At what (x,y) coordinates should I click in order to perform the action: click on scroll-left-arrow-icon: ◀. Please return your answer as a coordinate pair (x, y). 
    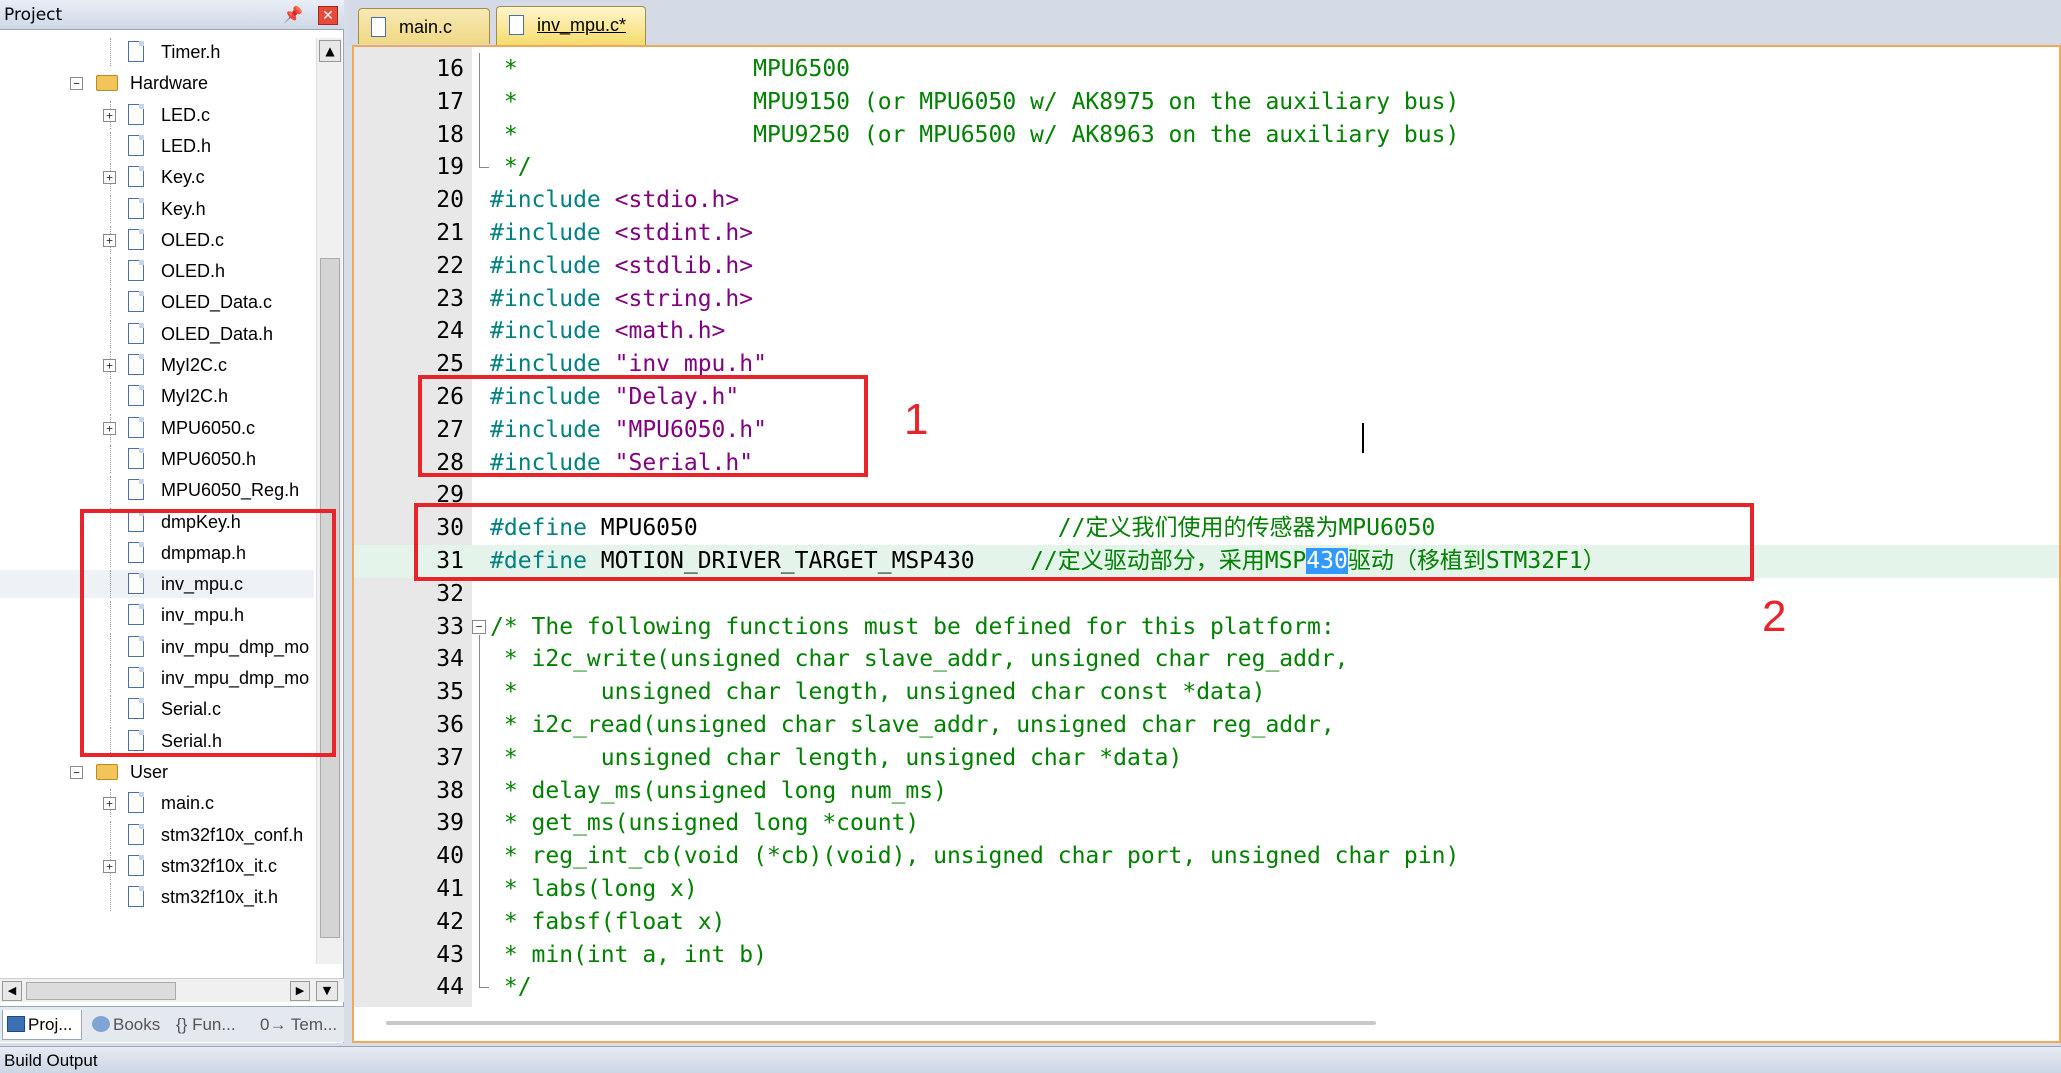
    Looking at the image, I should click on (12, 991).